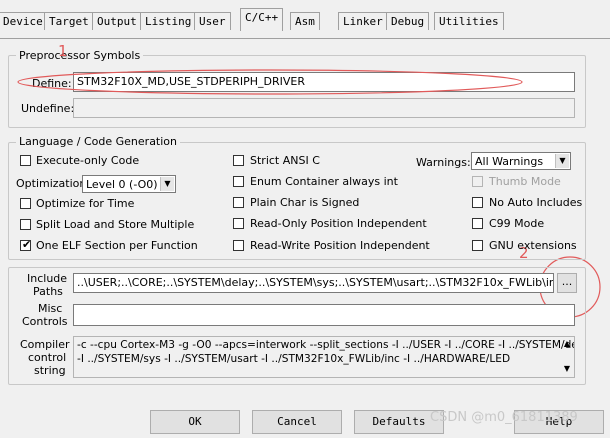  What do you see at coordinates (48, 291) in the screenshot?
I see `include-label-line2: Paths` at bounding box center [48, 291].